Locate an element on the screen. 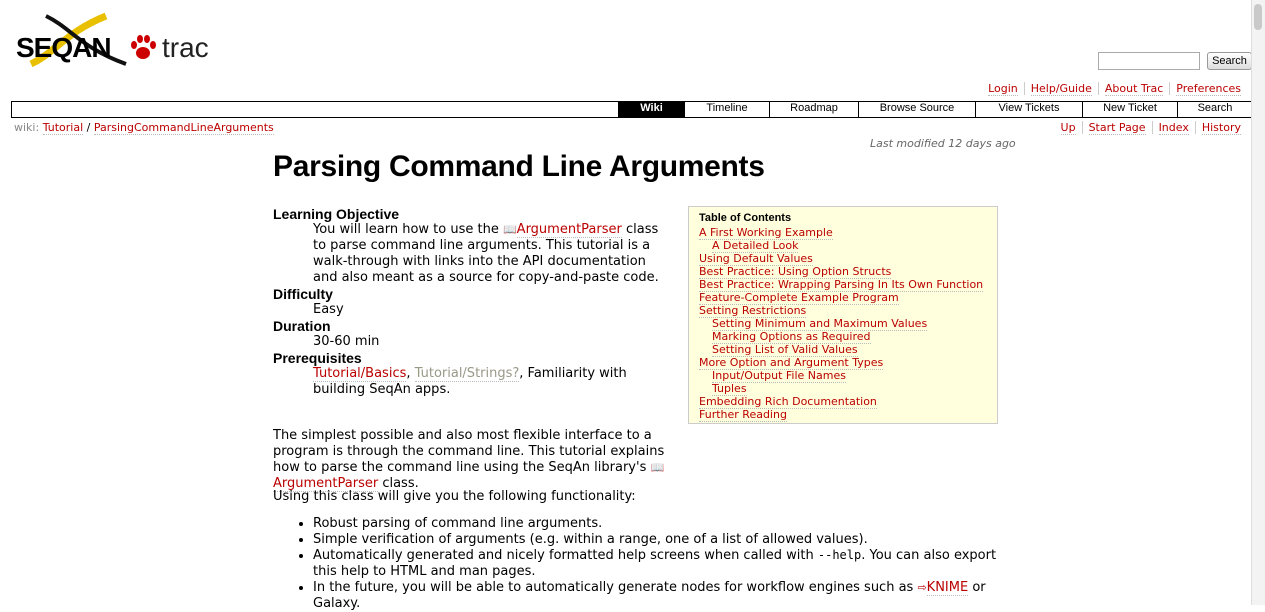 The image size is (1265, 612). start-page-link: Start Page is located at coordinates (1117, 128).